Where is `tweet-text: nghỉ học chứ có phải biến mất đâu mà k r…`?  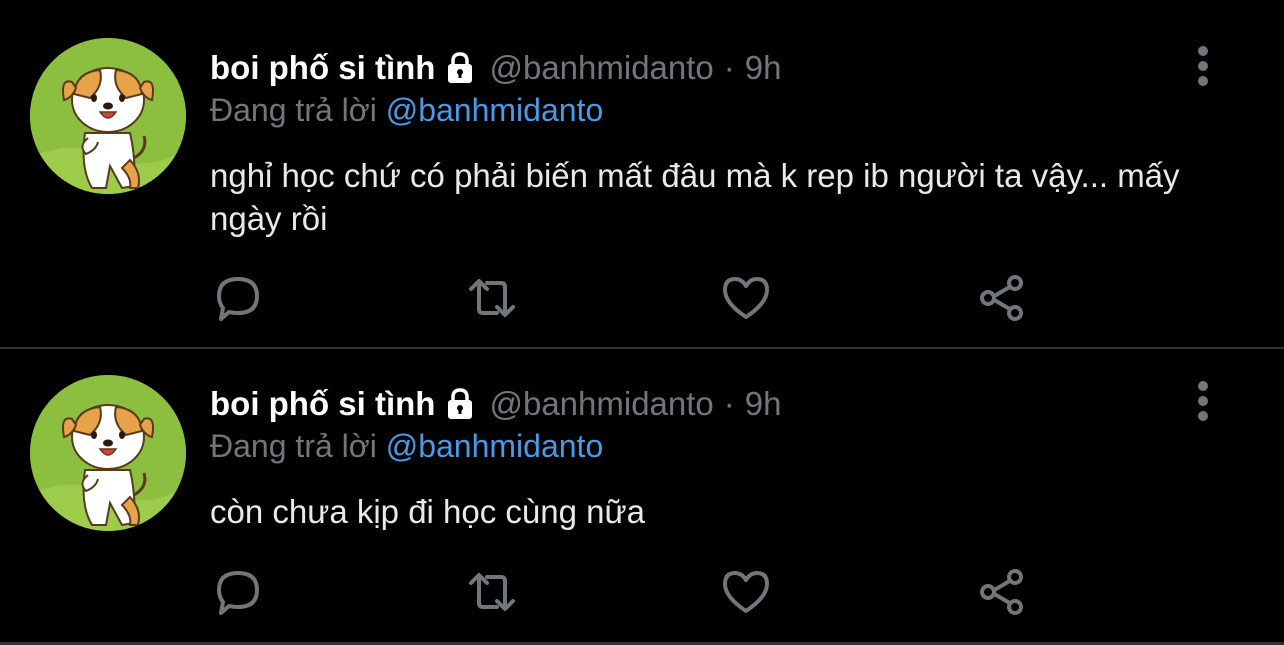 tweet-text: nghỉ học chứ có phải biến mất đâu mà k r… is located at coordinates (695, 197).